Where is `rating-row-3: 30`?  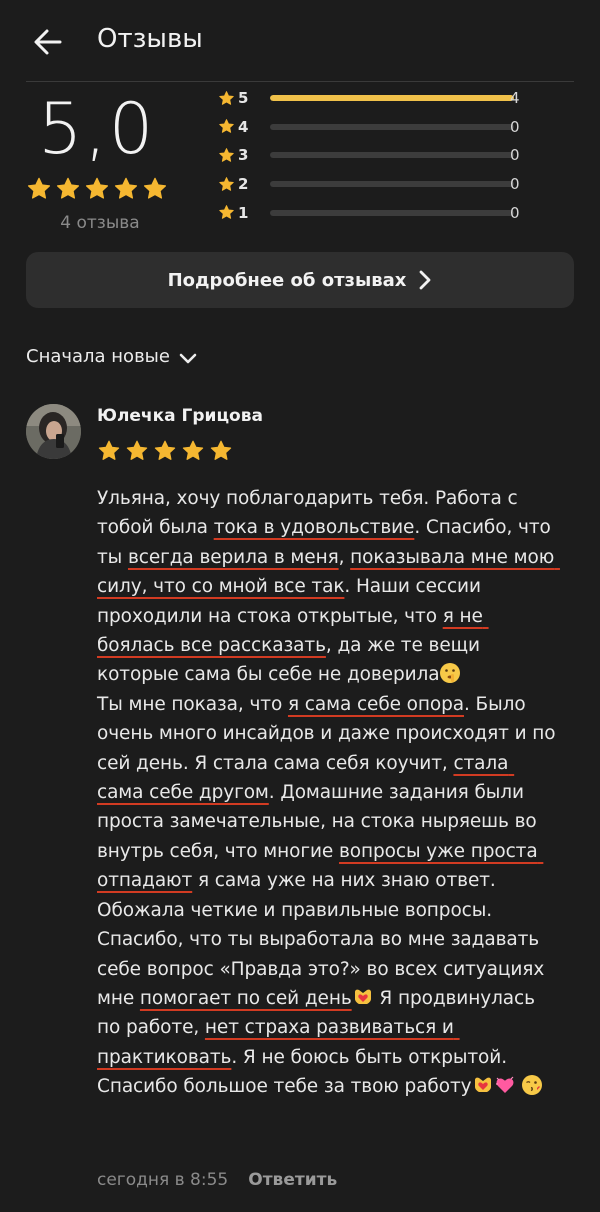
rating-row-3: 30 is located at coordinates (378, 155).